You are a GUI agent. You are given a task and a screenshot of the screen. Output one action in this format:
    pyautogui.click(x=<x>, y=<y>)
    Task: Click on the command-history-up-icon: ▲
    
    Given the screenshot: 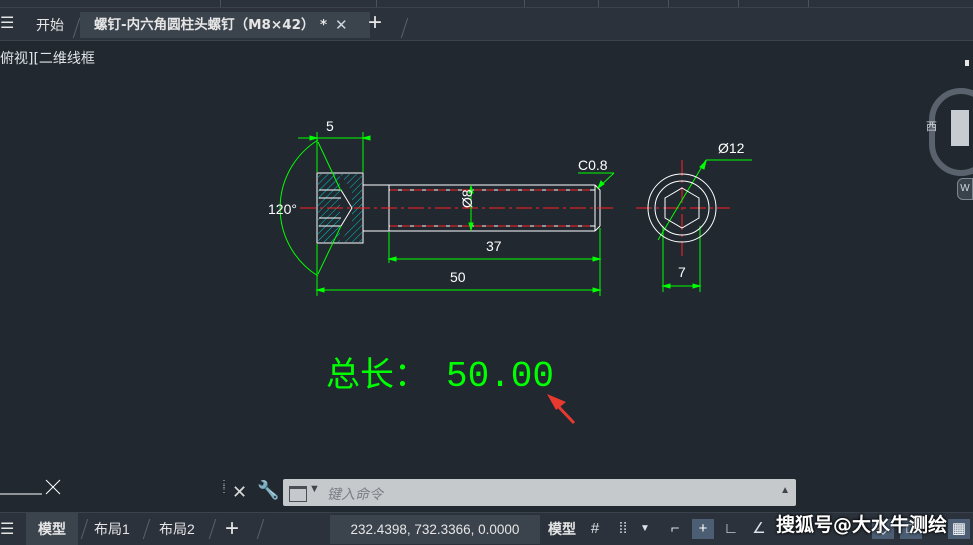 What is the action you would take?
    pyautogui.click(x=785, y=490)
    